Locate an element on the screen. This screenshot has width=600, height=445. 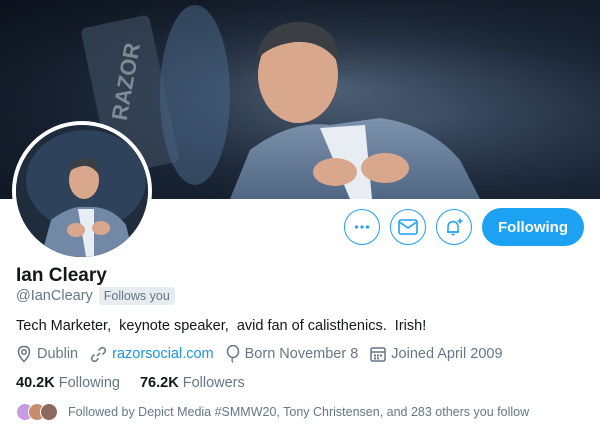
location-item: Dublin is located at coordinates (47, 354).